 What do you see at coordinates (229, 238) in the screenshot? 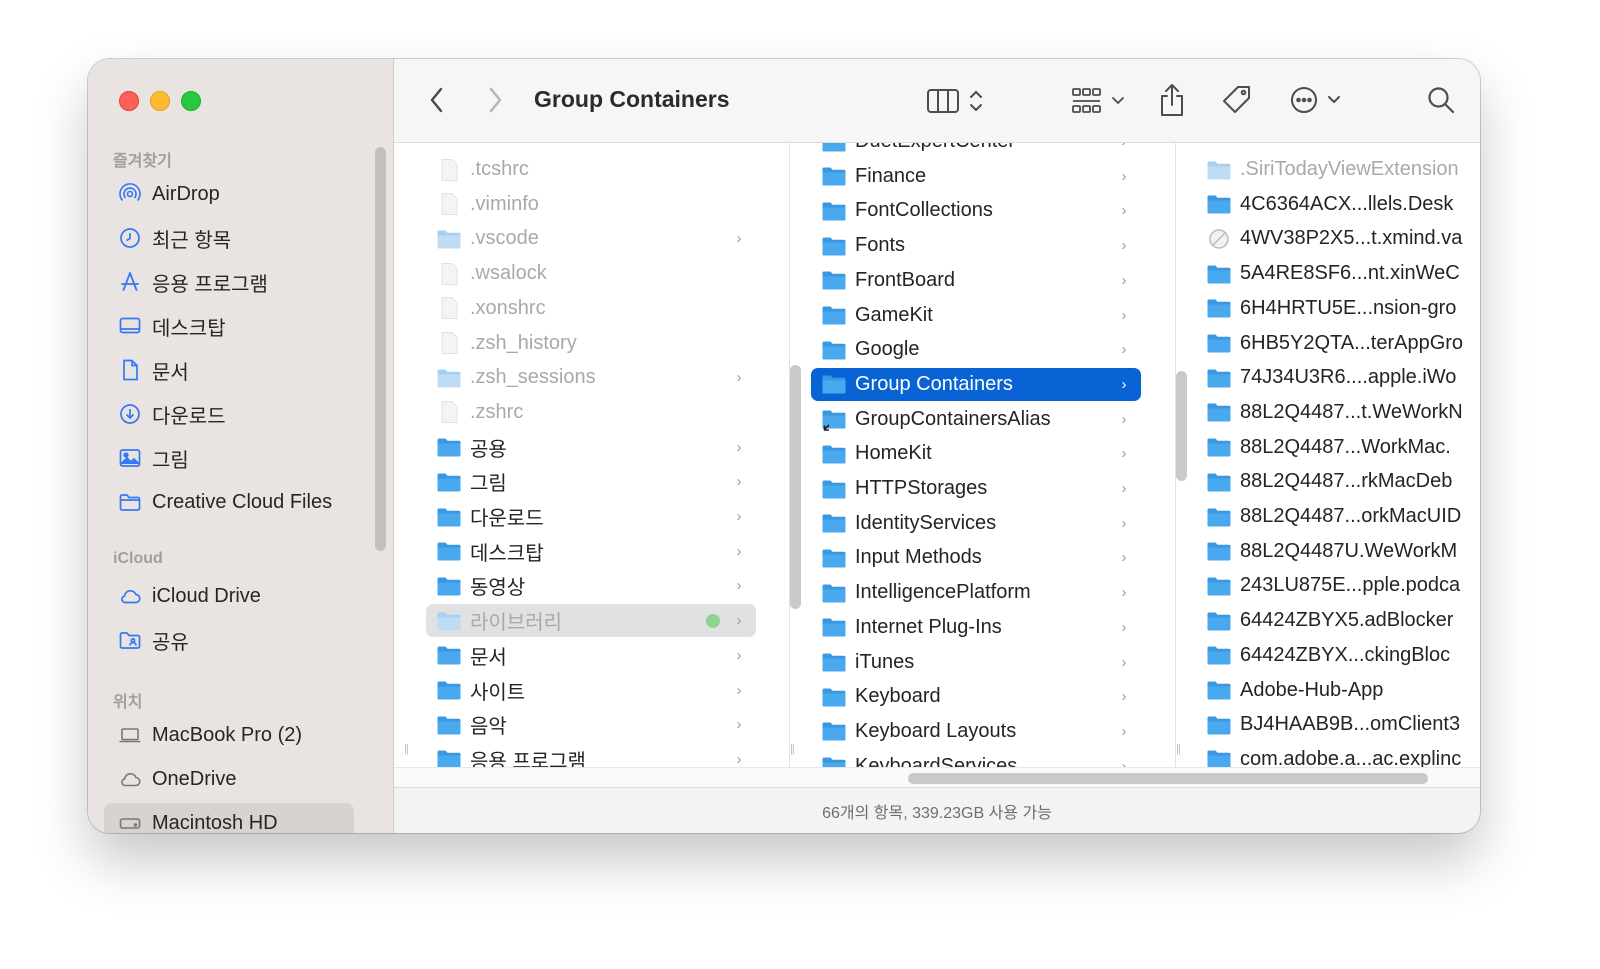
I see `sidebar-item-recents: 최근 항목` at bounding box center [229, 238].